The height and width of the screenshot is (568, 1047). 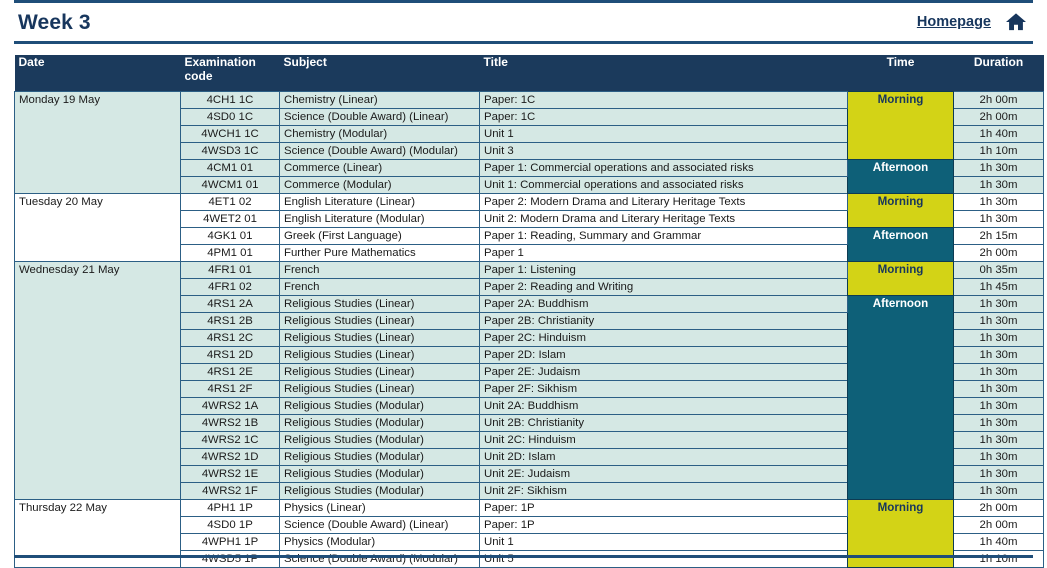 What do you see at coordinates (379, 167) in the screenshot?
I see `cell-subject: Commerce (Linear)` at bounding box center [379, 167].